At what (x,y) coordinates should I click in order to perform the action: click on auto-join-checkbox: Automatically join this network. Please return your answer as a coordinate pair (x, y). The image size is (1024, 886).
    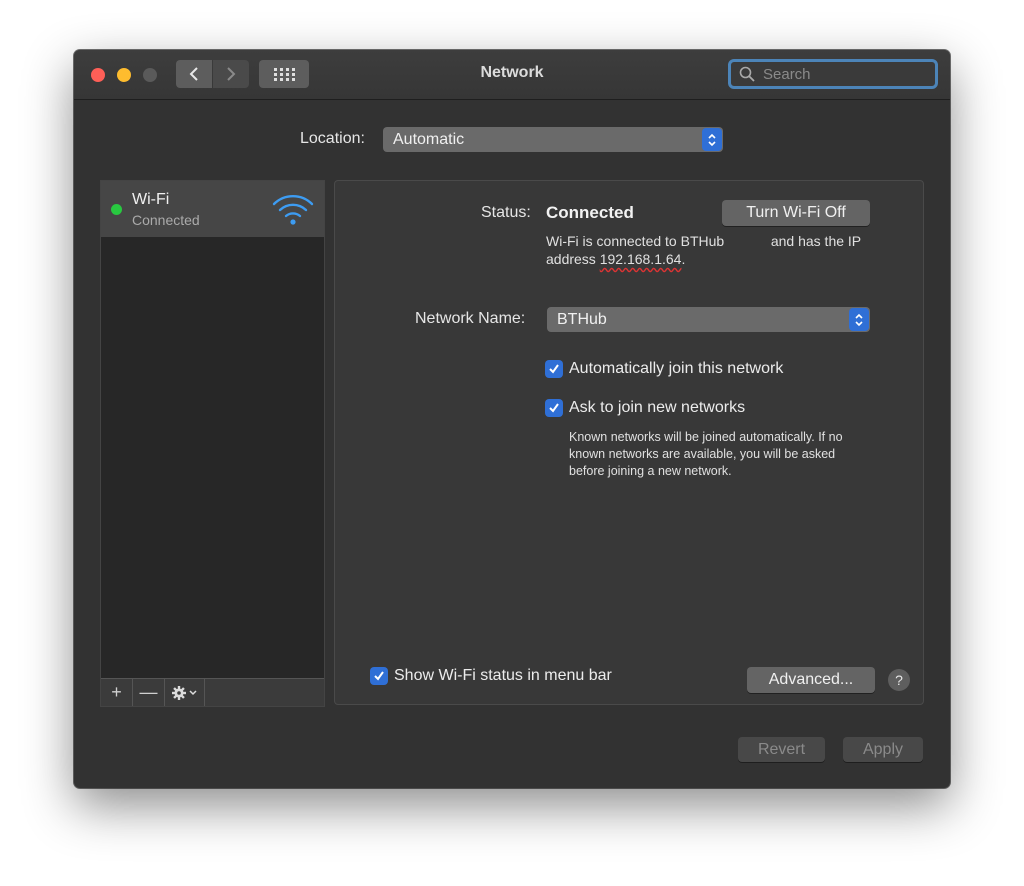
    Looking at the image, I should click on (664, 369).